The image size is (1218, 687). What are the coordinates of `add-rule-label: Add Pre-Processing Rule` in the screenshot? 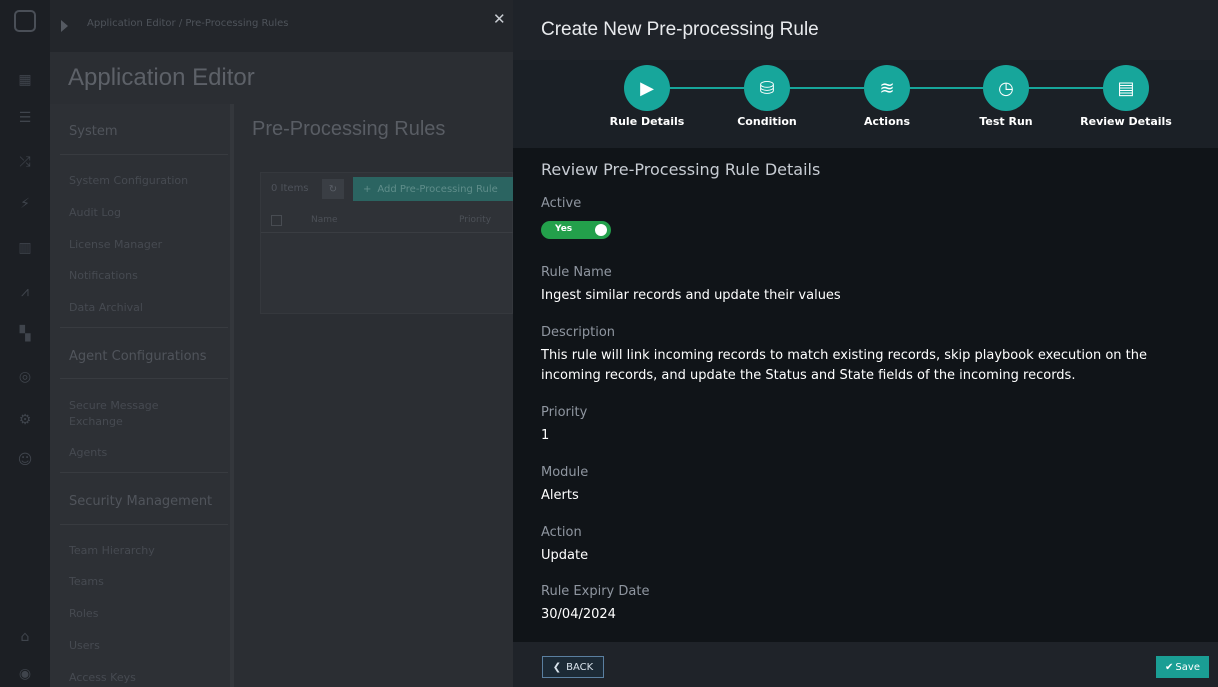 It's located at (437, 189).